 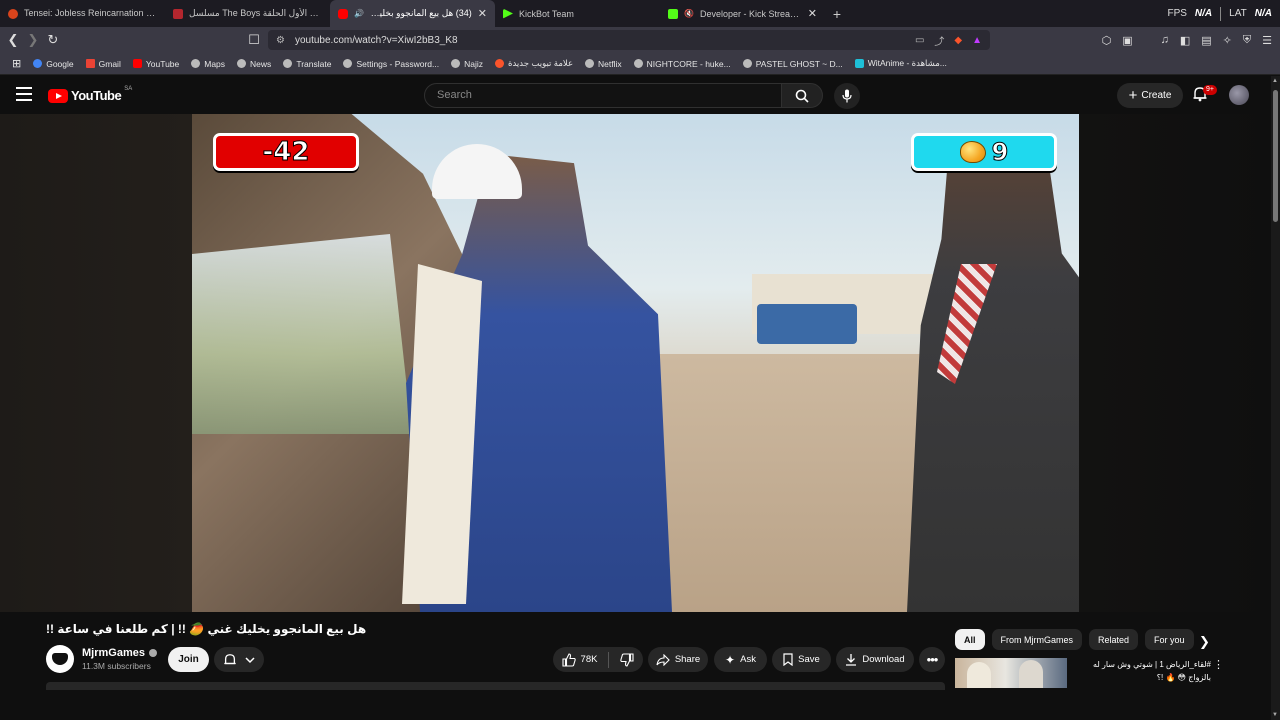 What do you see at coordinates (208, 64) in the screenshot?
I see `bookmark-item: Maps` at bounding box center [208, 64].